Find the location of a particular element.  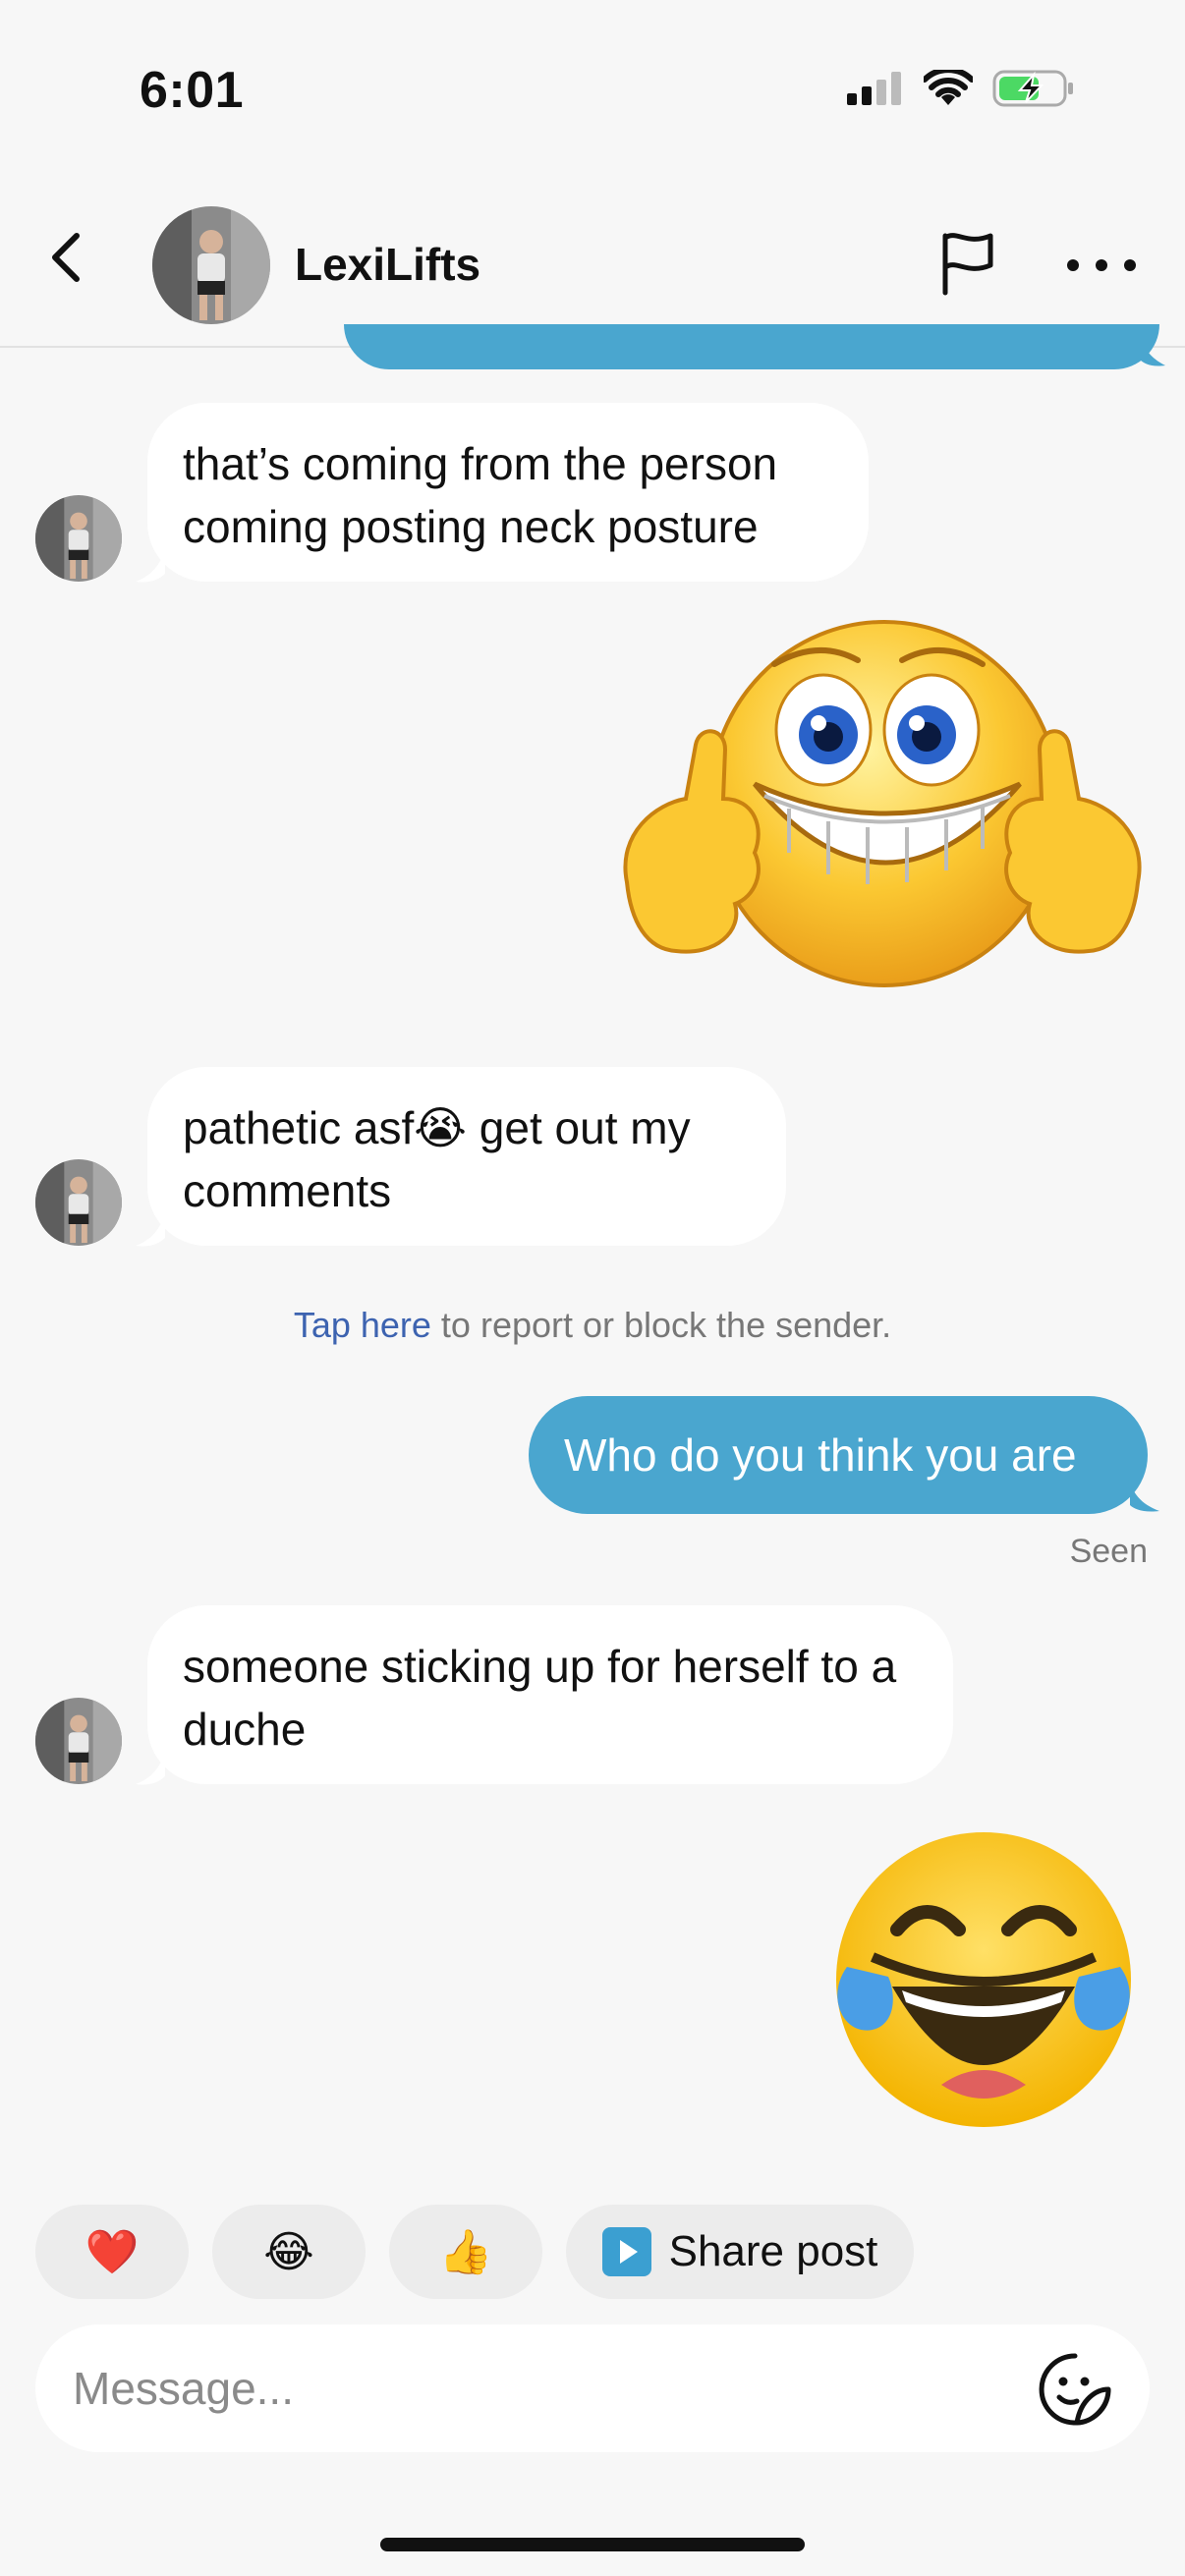

quick-reaction-heart: ❤️ is located at coordinates (112, 2252).